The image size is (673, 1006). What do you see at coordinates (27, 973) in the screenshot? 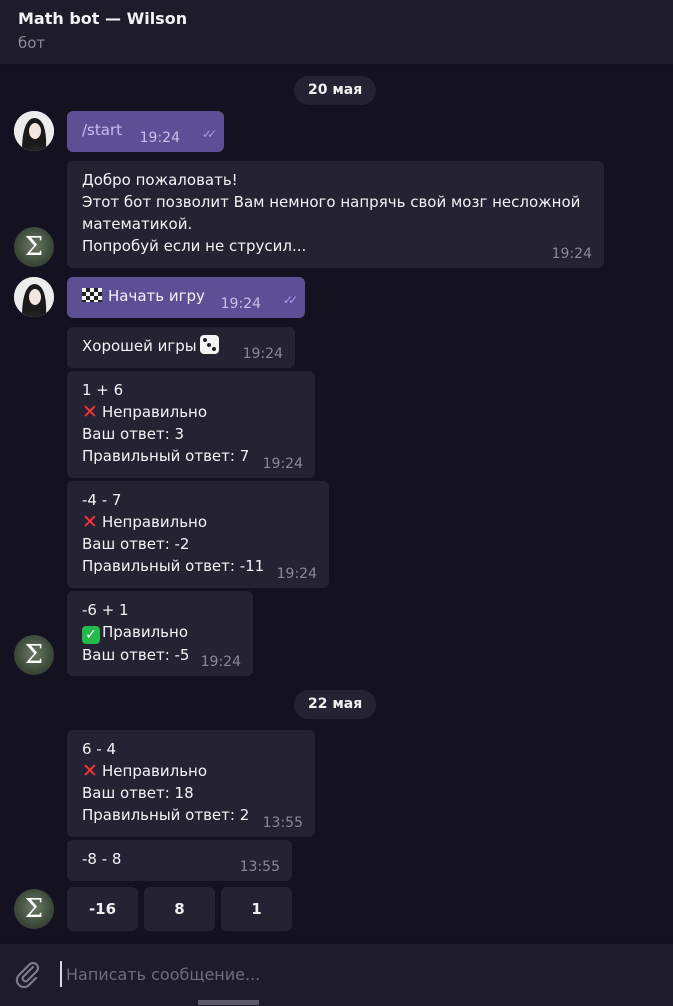
I see `paperclip-icon` at bounding box center [27, 973].